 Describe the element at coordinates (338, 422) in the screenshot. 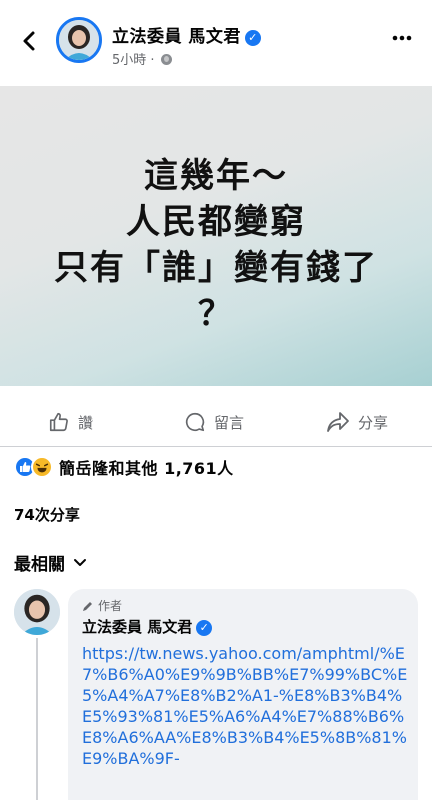

I see `share-arrow-icon` at that location.